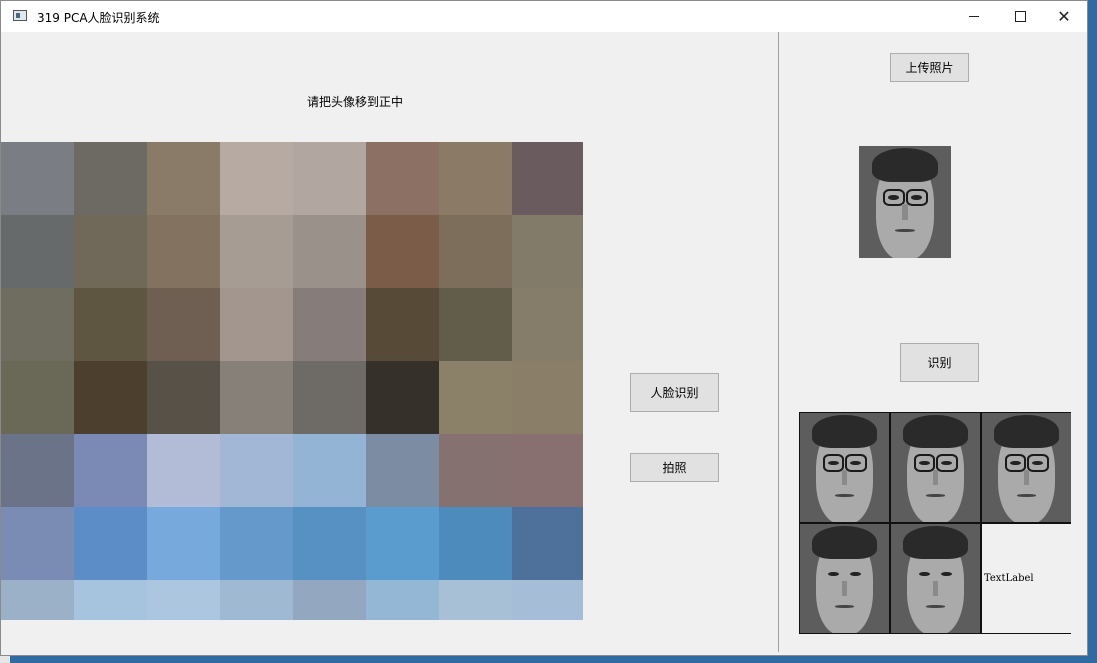 The image size is (1097, 663). What do you see at coordinates (939, 362) in the screenshot?
I see `recognize-button: 识别` at bounding box center [939, 362].